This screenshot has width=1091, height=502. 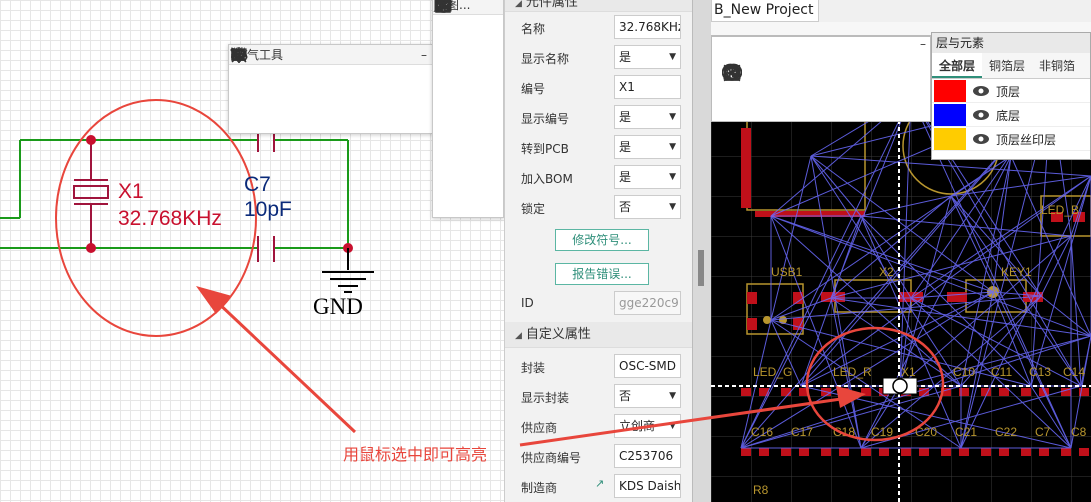 What do you see at coordinates (415, 454) in the screenshot?
I see `annotation-text: 用鼠标选中即可高亮` at bounding box center [415, 454].